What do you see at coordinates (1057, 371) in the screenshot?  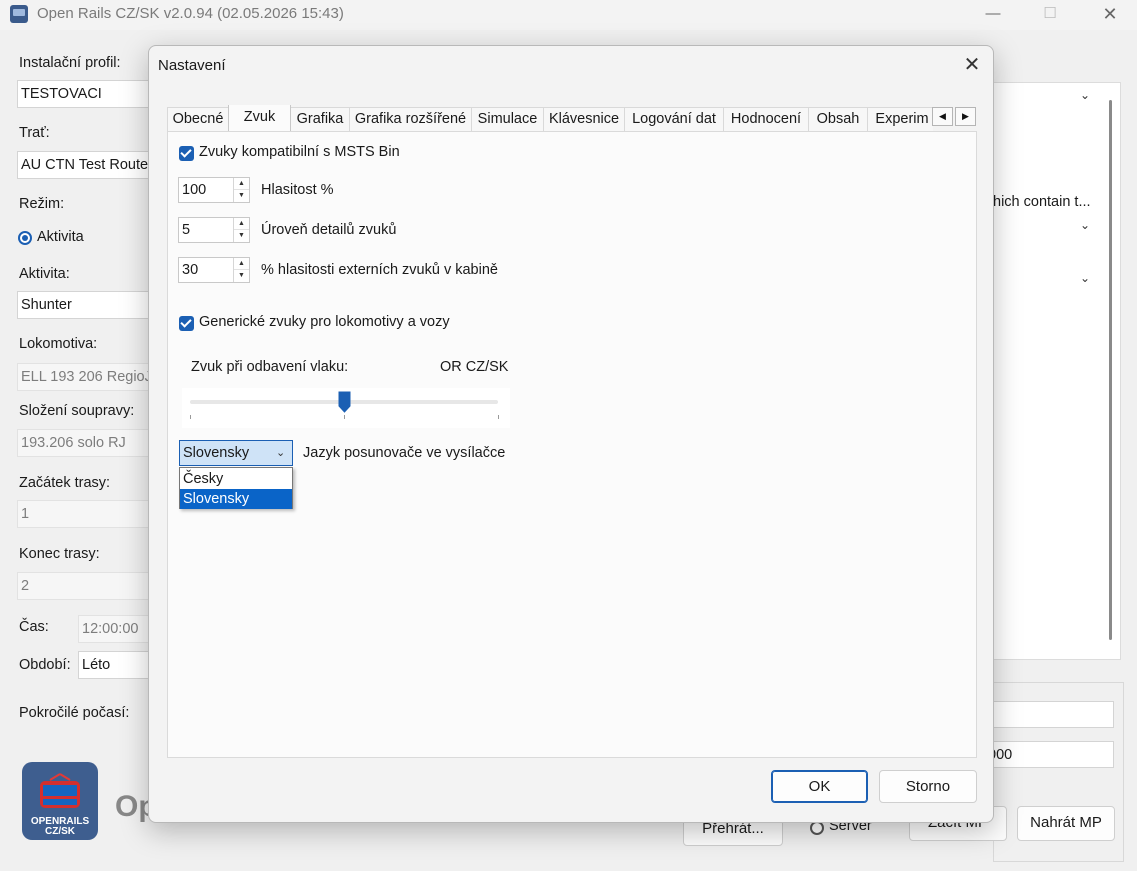 I see `description-panel` at bounding box center [1057, 371].